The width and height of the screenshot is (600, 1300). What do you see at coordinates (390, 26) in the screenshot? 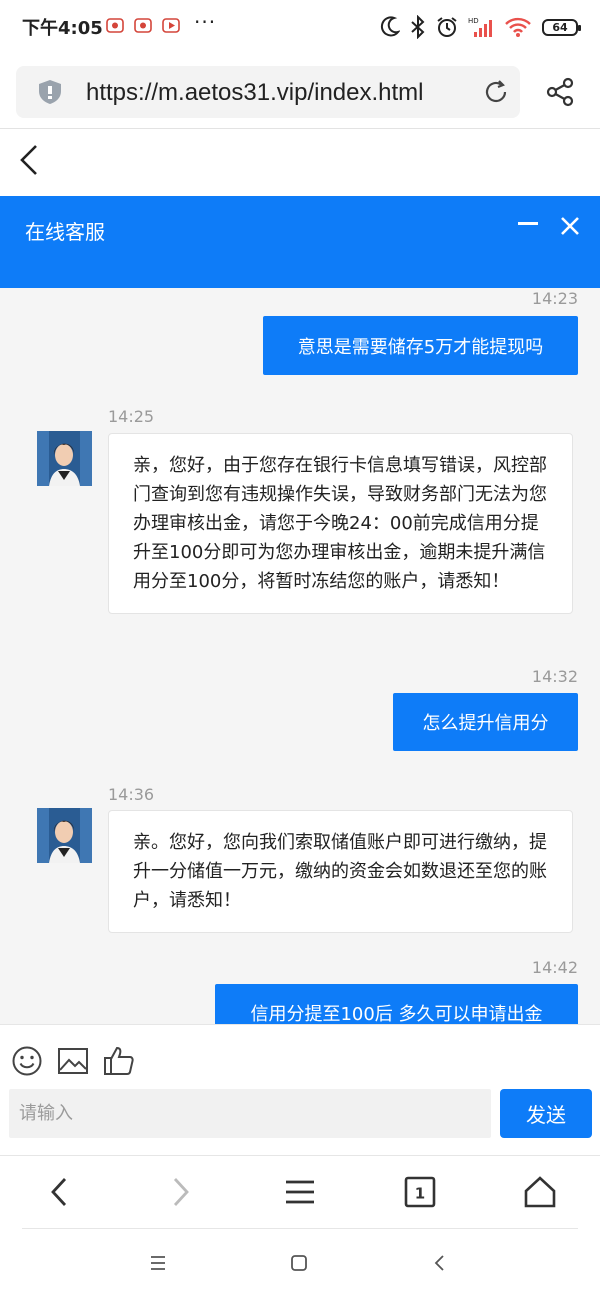
I see `dnd-moon-icon` at bounding box center [390, 26].